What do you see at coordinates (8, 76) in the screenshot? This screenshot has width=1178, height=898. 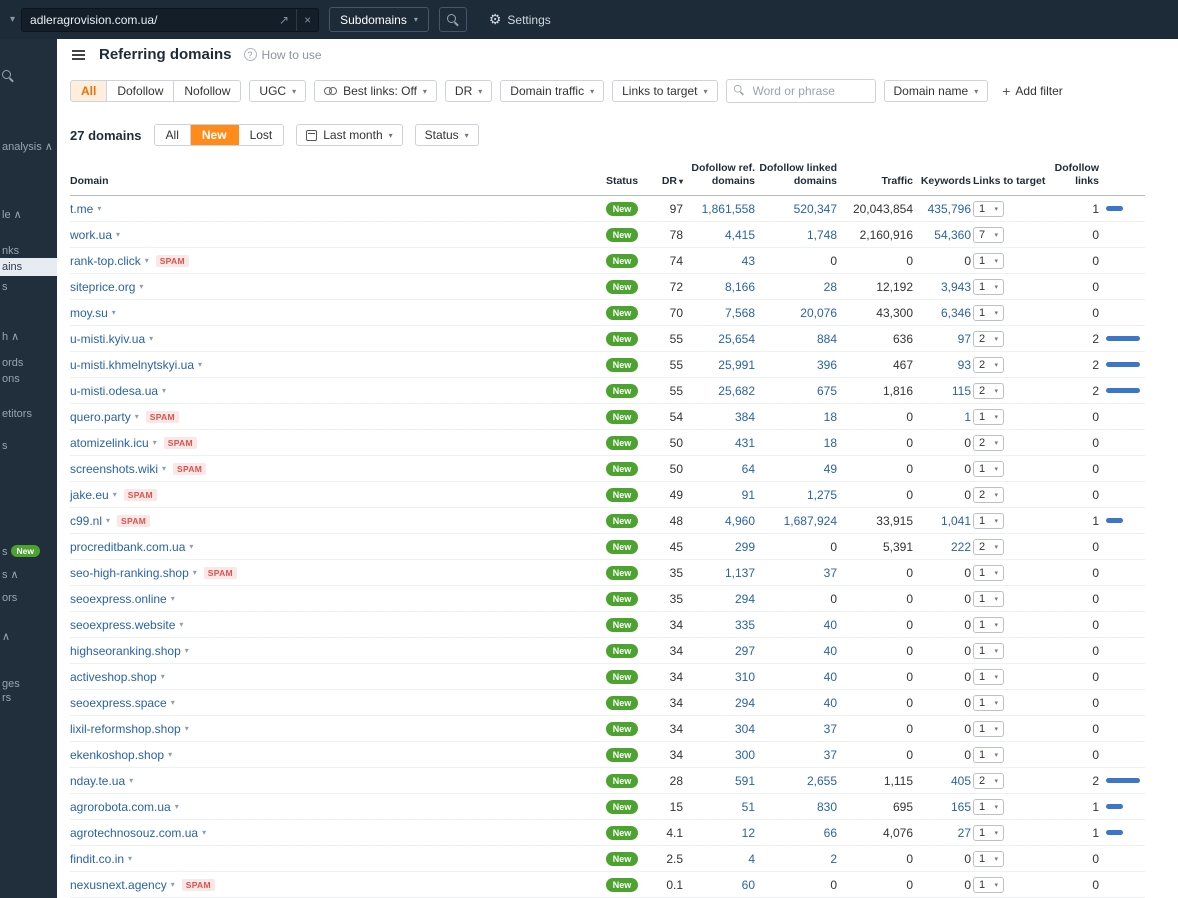 I see `search-icon` at bounding box center [8, 76].